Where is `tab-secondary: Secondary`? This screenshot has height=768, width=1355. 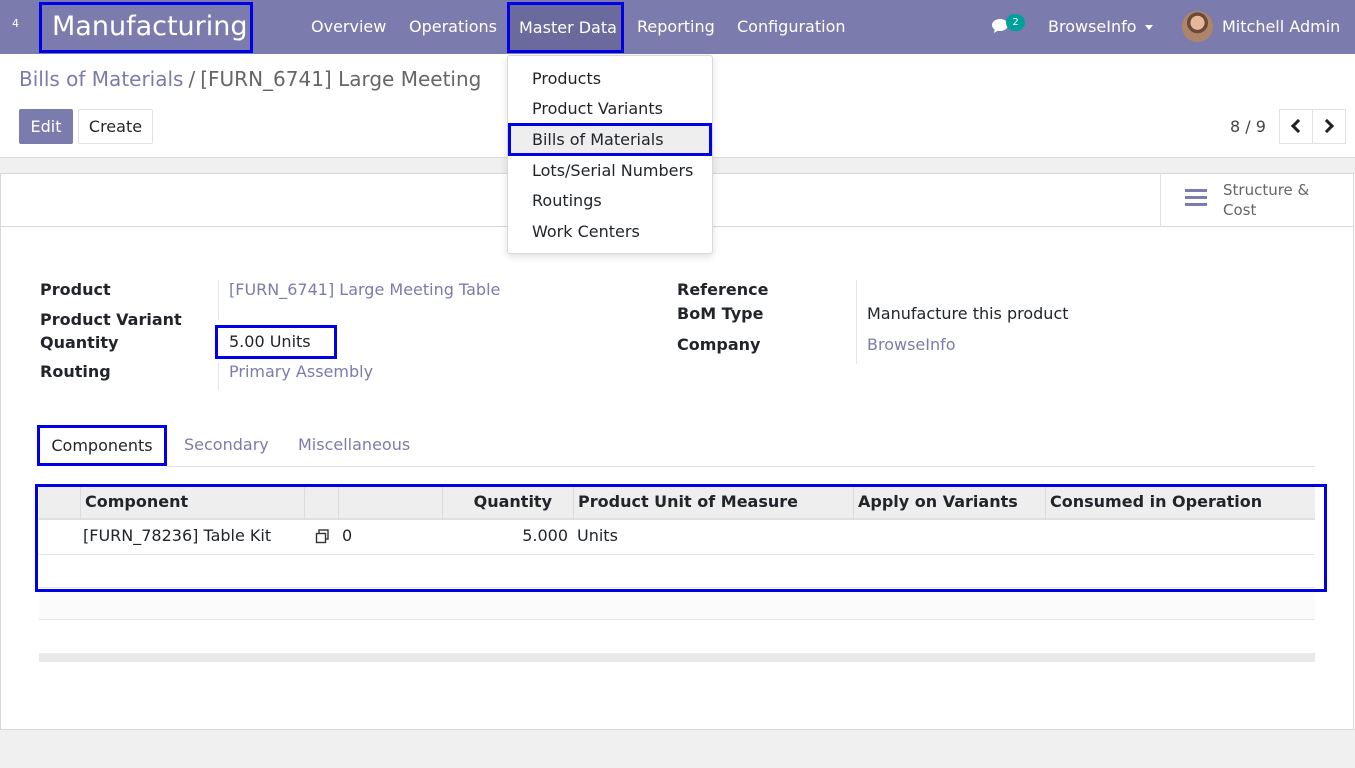 tab-secondary: Secondary is located at coordinates (226, 445).